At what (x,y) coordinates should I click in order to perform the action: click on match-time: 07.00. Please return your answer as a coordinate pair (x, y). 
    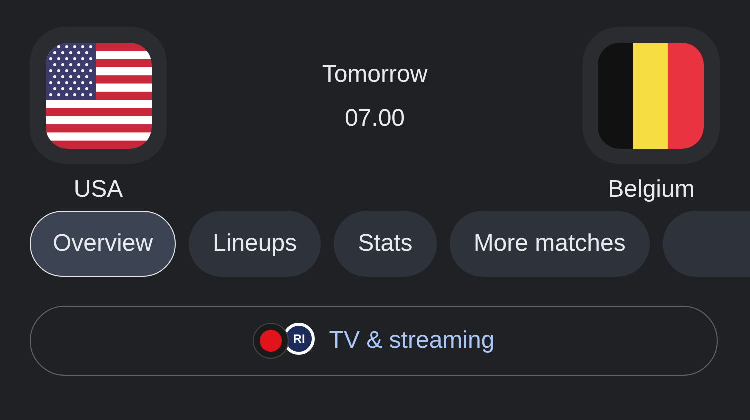
    Looking at the image, I should click on (375, 119).